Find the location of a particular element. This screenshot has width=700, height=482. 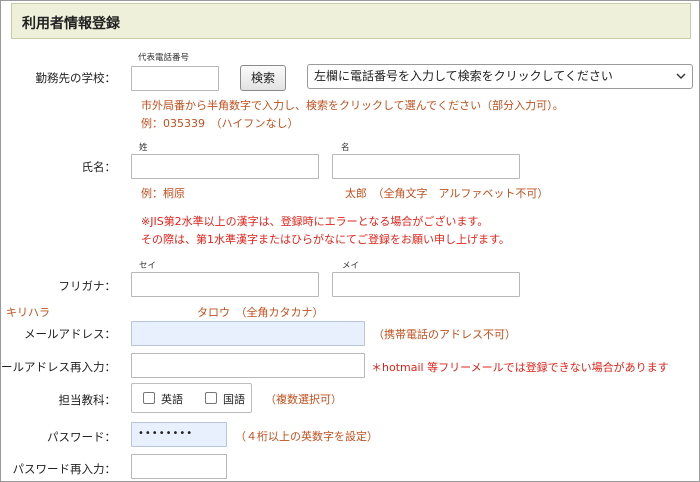

name-warning-2: その際は、第1水準漢字またはひらがなにてご登録をお願い申し上げます。 is located at coordinates (325, 239).